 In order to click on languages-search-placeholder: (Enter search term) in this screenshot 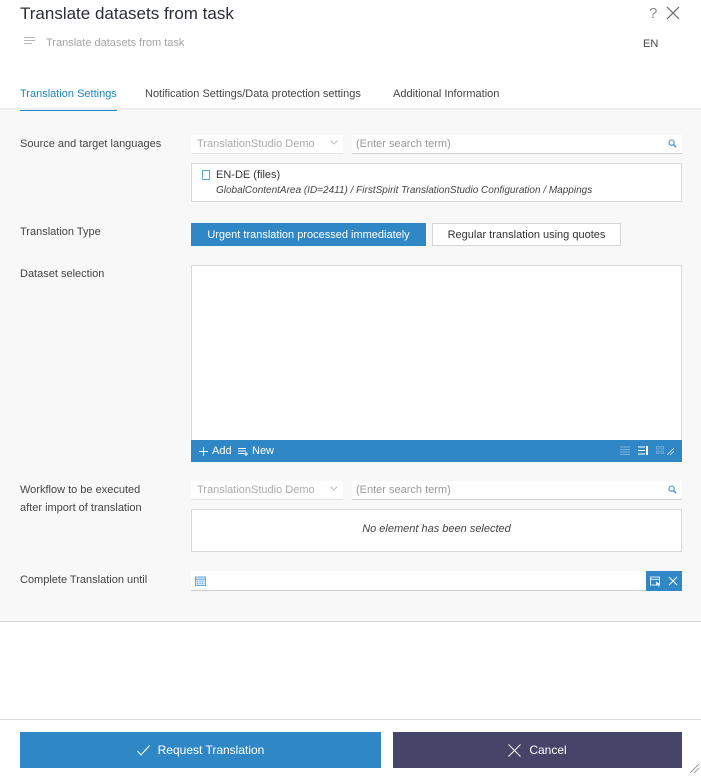, I will do `click(403, 144)`.